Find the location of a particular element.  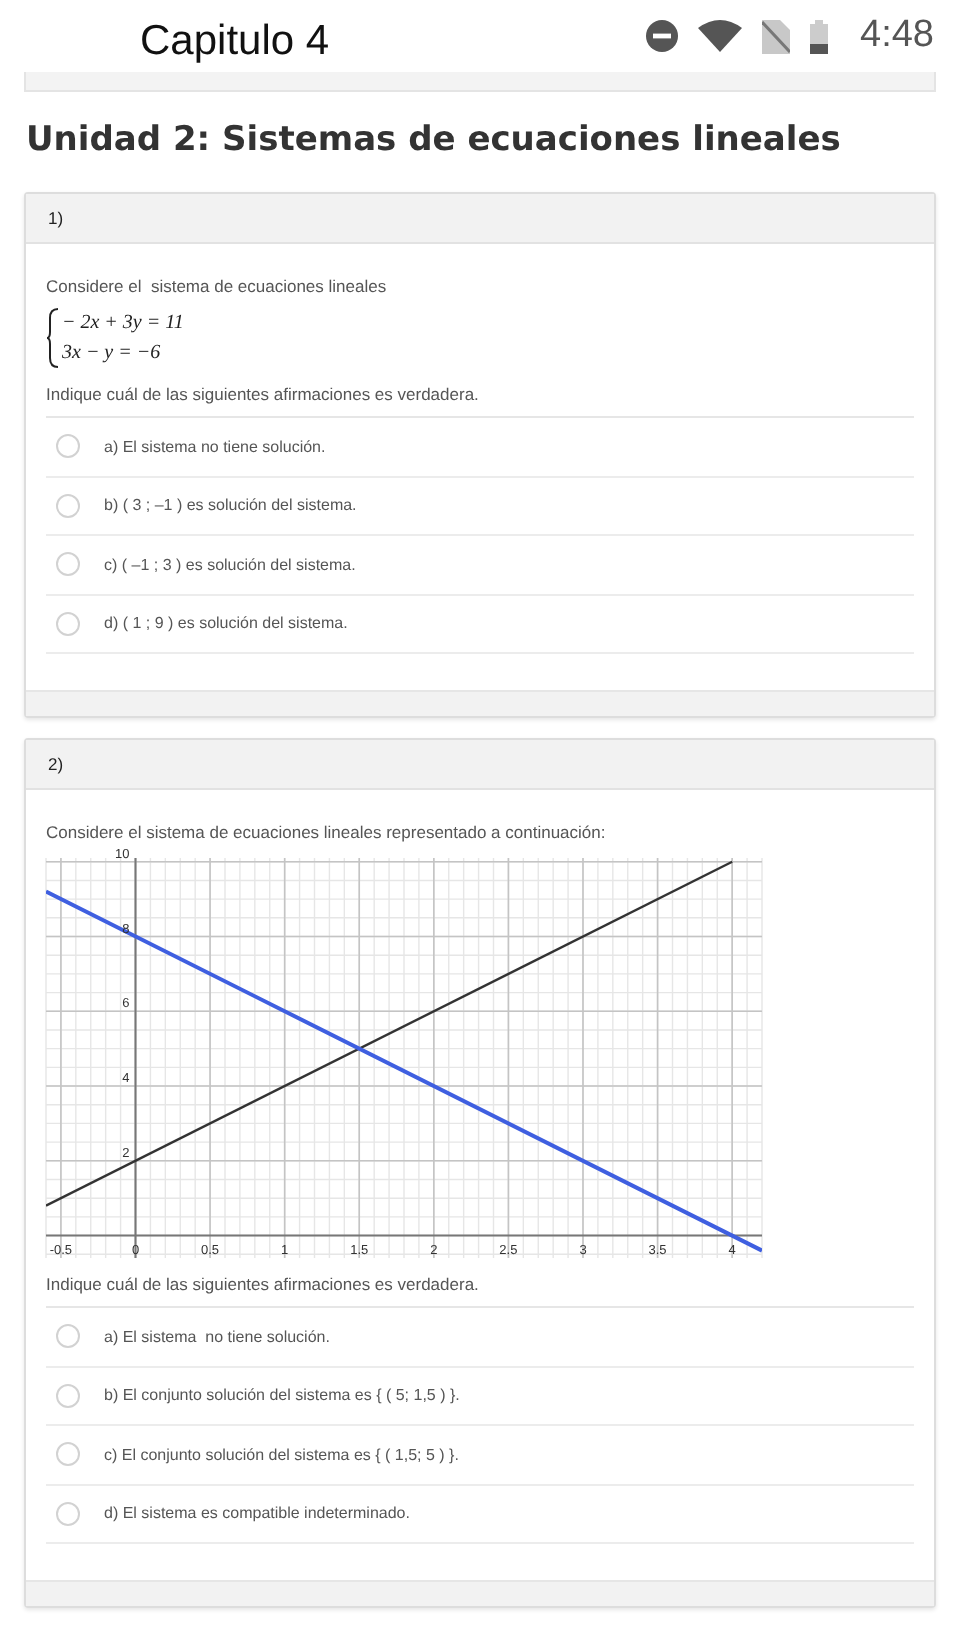

option-label: b) El conjunto solución del sistema es { ( 5; 1,5 ) }. is located at coordinates (282, 1395).